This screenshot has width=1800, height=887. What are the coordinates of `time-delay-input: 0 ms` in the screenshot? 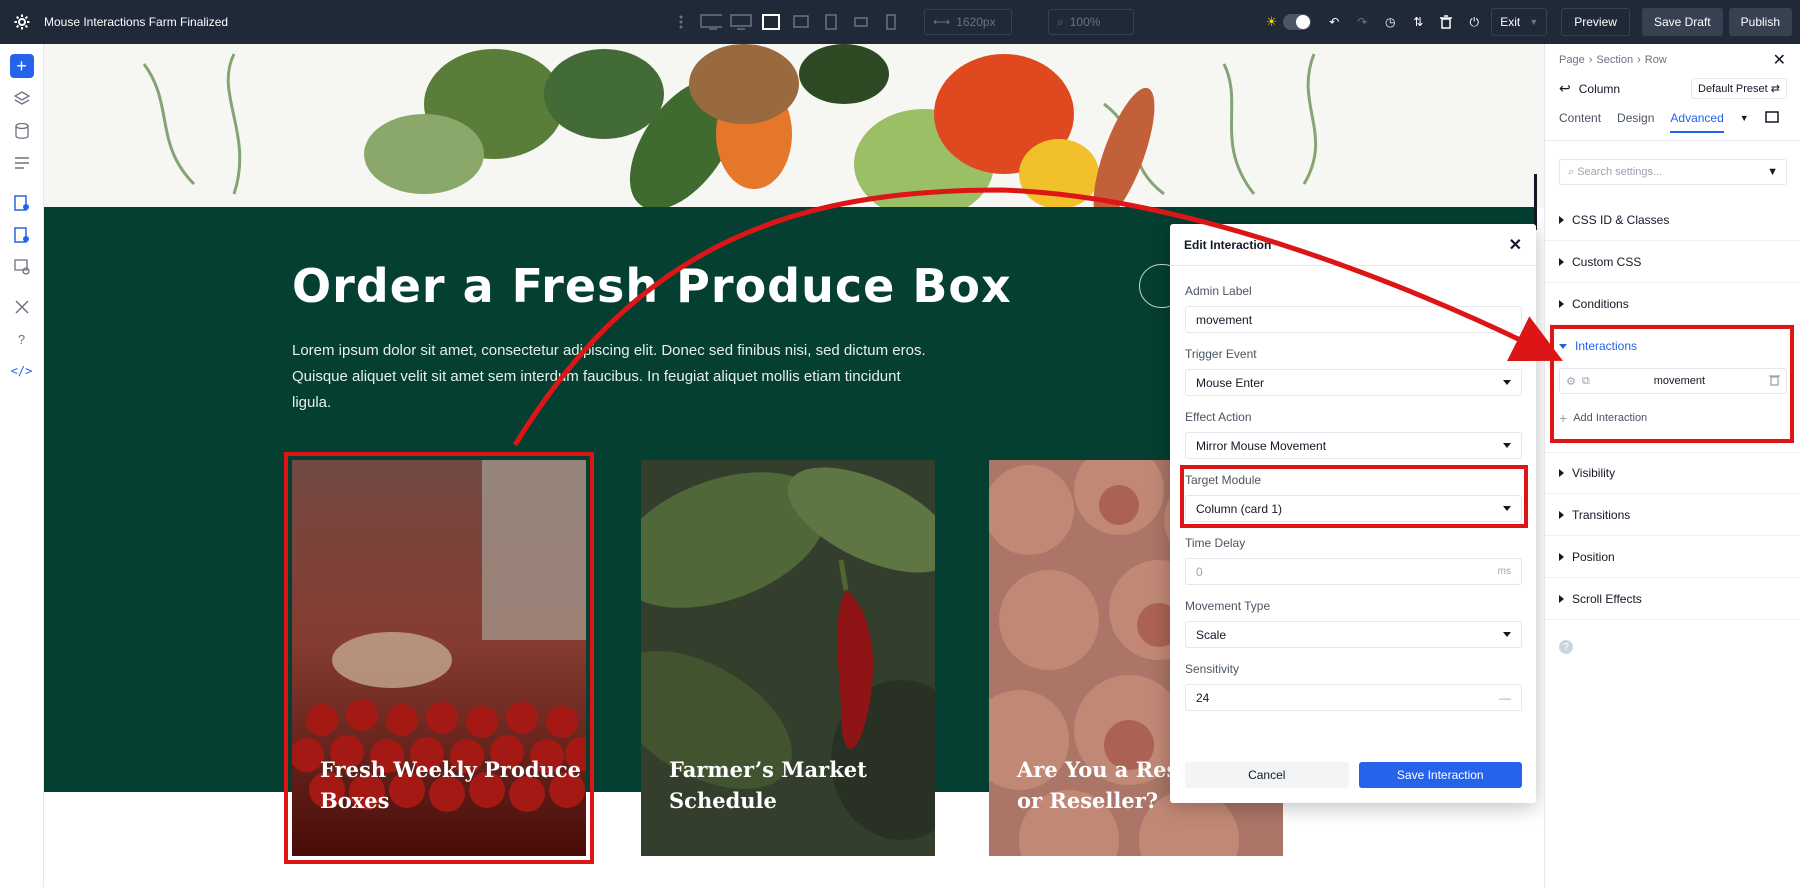 It's located at (1353, 571).